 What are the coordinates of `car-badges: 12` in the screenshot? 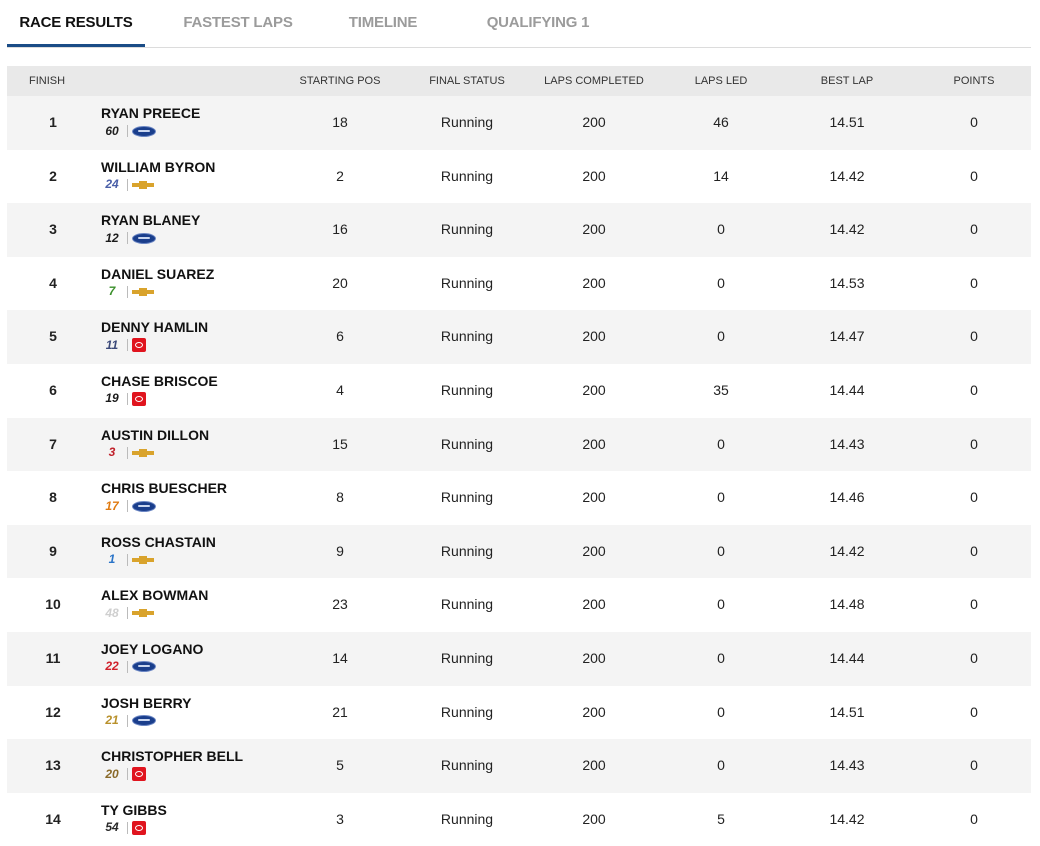 It's located at (150, 238).